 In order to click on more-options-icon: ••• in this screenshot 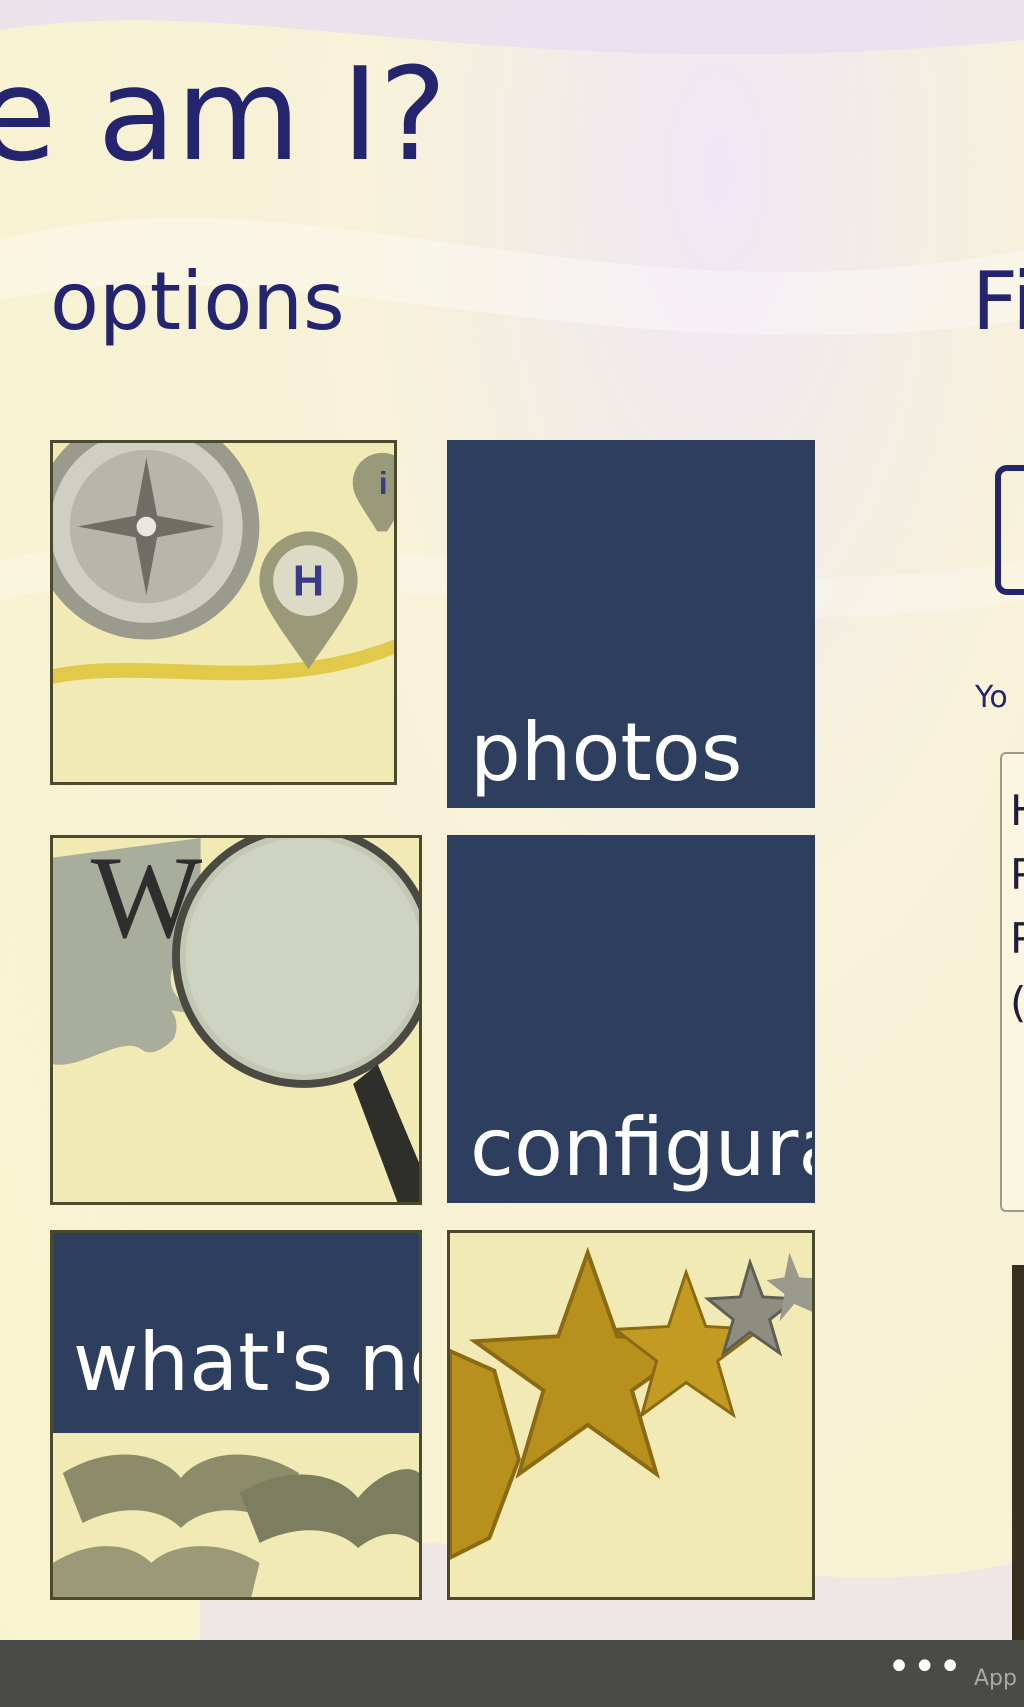, I will do `click(925, 1667)`.